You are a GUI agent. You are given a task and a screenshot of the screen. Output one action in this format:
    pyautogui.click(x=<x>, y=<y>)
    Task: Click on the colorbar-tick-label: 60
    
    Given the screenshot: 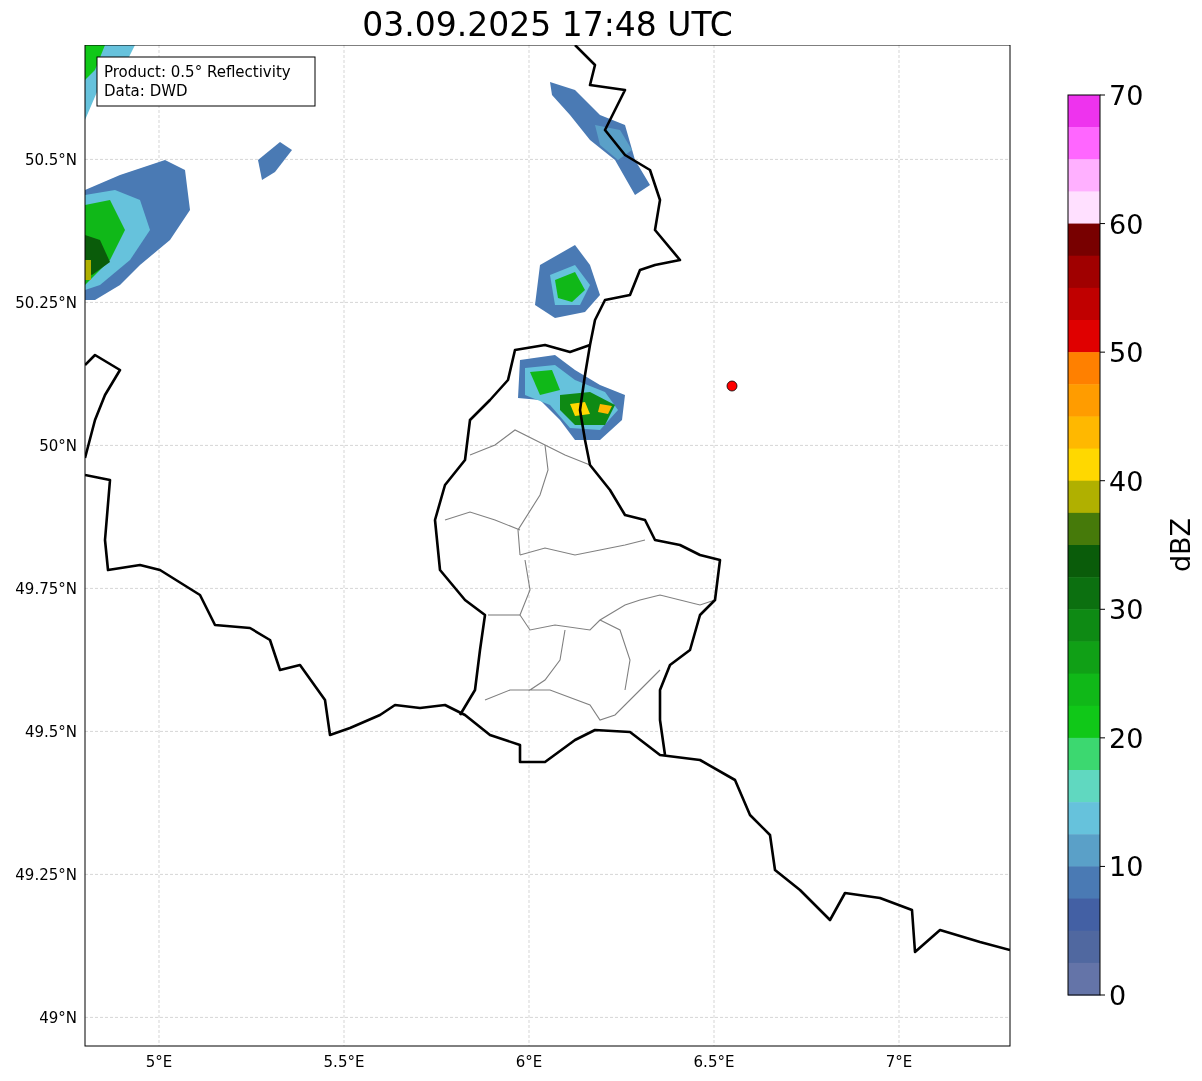 What is the action you would take?
    pyautogui.click(x=1126, y=224)
    